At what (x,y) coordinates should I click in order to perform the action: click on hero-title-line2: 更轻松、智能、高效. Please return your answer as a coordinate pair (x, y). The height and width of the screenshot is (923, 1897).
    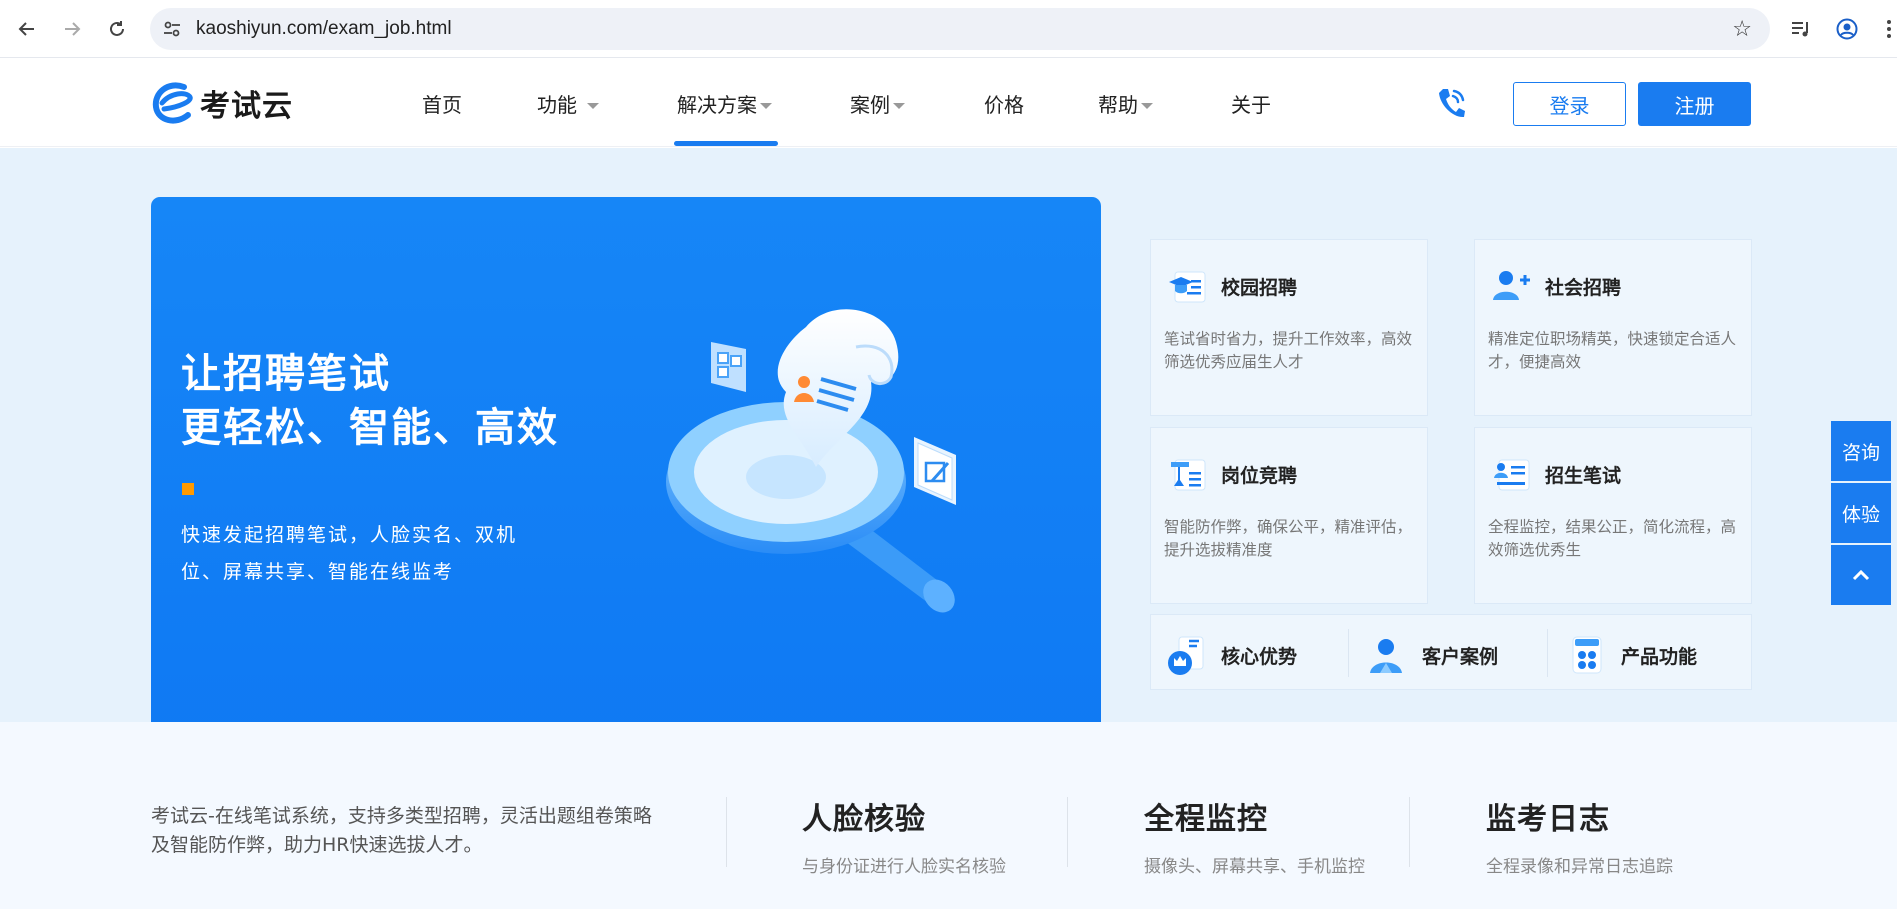
    Looking at the image, I should click on (370, 428).